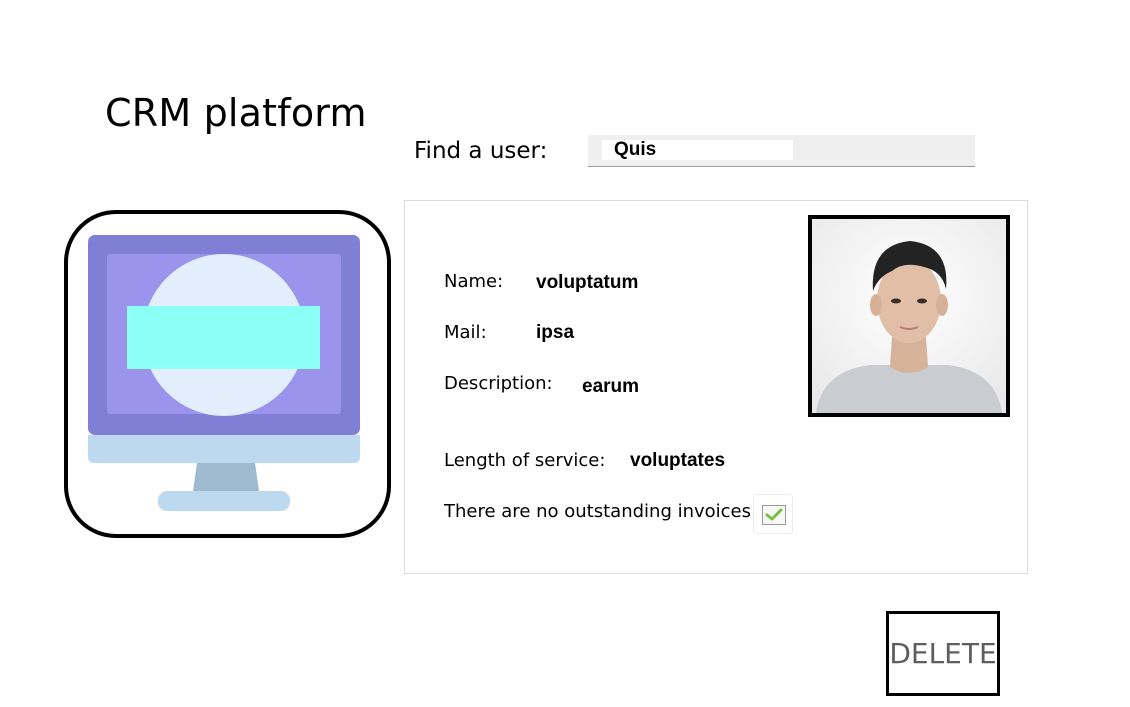 Image resolution: width=1130 pixels, height=707 pixels. I want to click on desktop-monitor-icon, so click(224, 373).